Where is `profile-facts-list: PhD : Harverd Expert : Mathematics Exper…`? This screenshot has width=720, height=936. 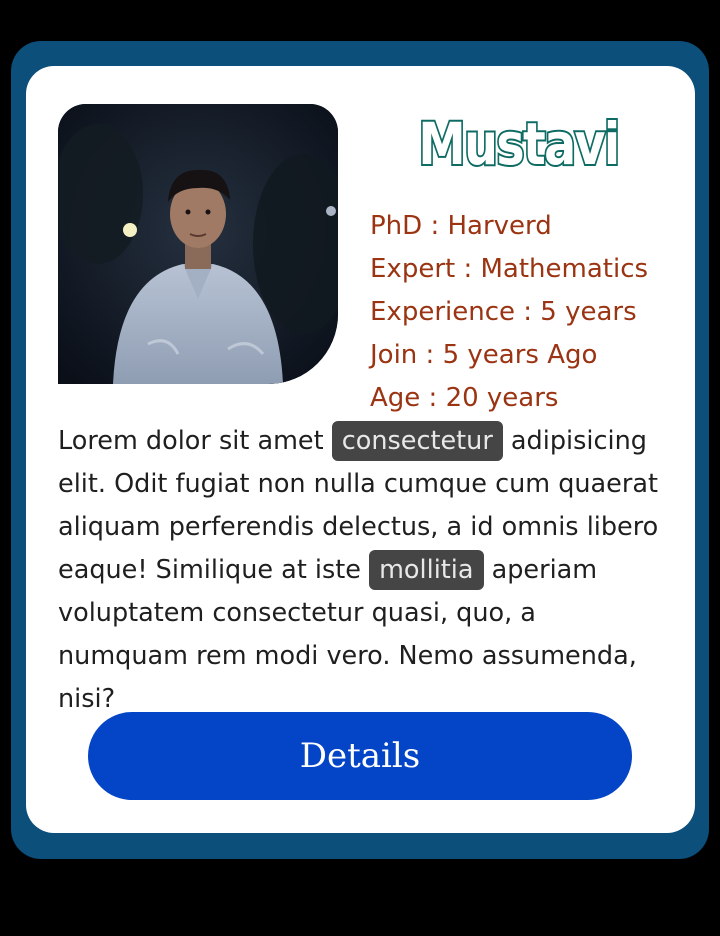
profile-facts-list: PhD : Harverd Expert : Mathematics Exper… is located at coordinates (509, 312).